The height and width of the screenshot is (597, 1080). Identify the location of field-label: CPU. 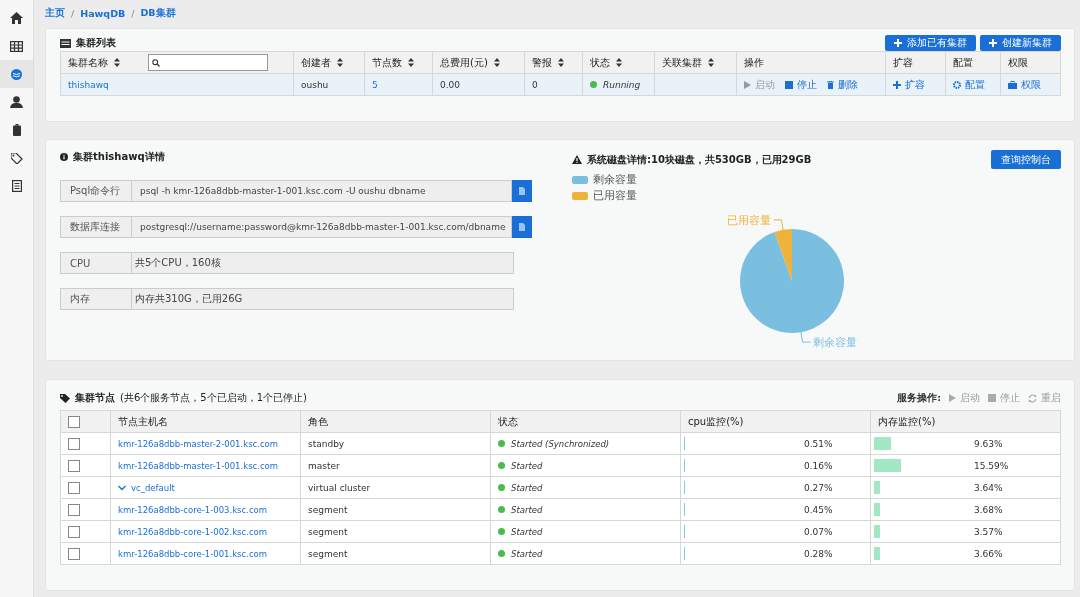
(96, 263).